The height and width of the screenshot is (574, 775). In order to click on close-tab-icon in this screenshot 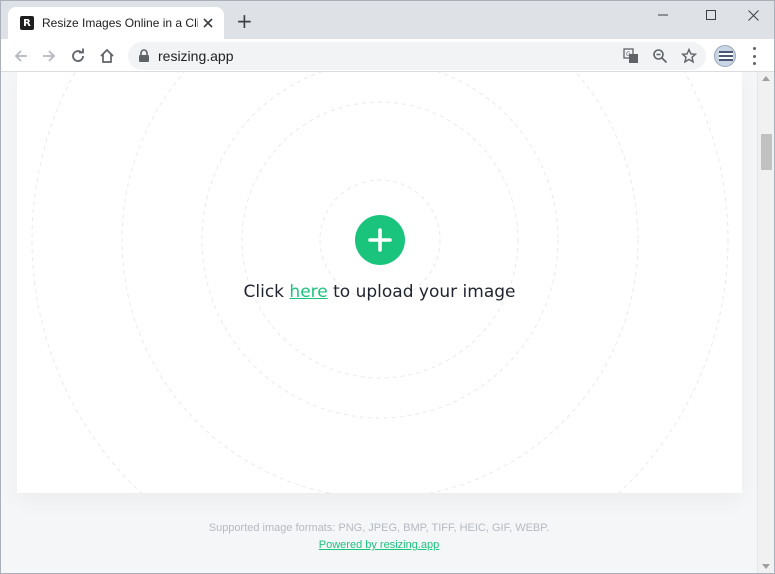, I will do `click(208, 23)`.